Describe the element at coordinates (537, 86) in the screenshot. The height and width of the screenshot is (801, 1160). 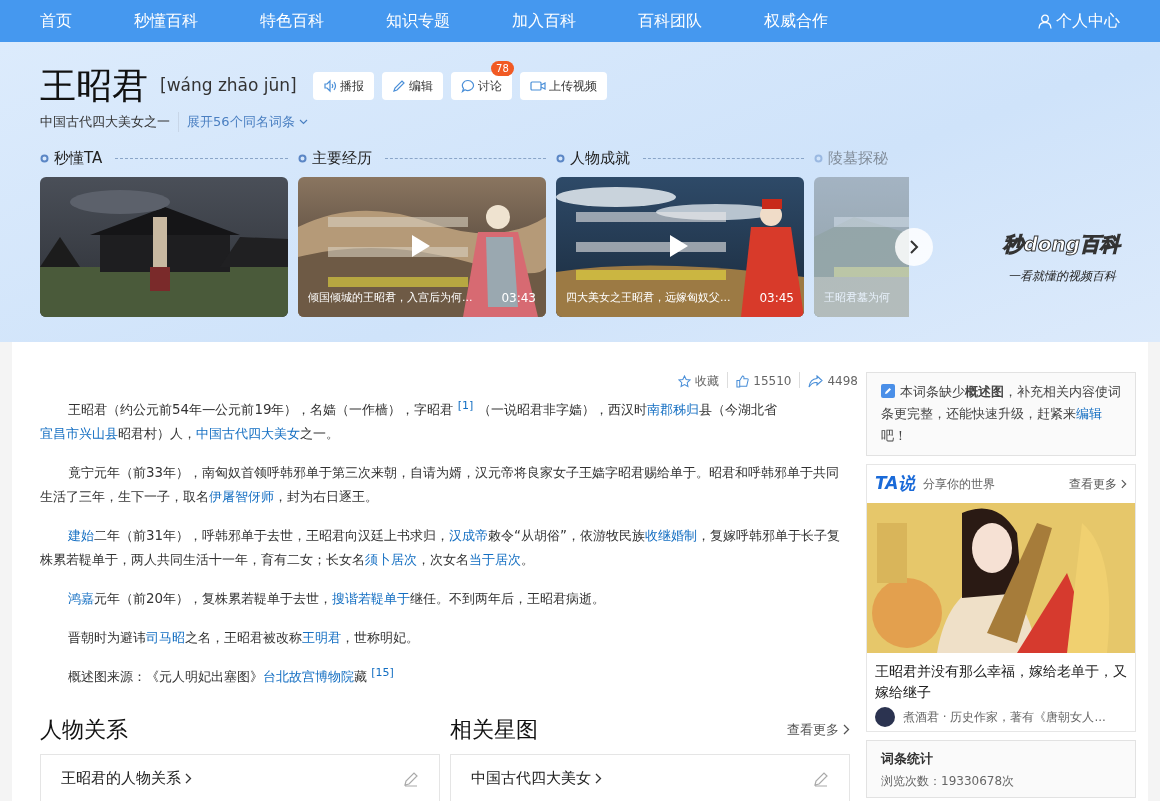
I see `video-camera-icon` at that location.